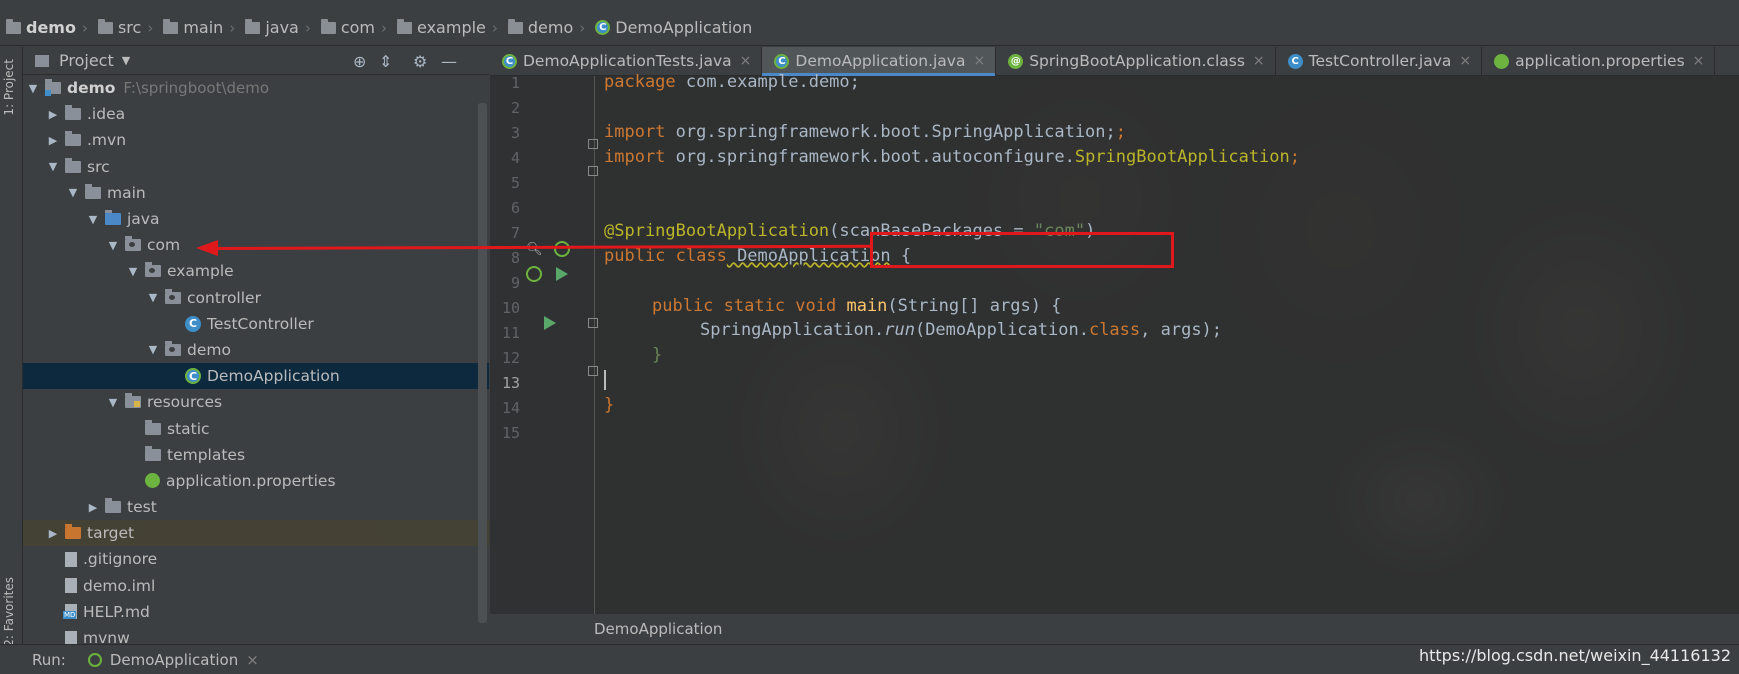 This screenshot has height=674, width=1739. I want to click on project-scrollbar, so click(482, 363).